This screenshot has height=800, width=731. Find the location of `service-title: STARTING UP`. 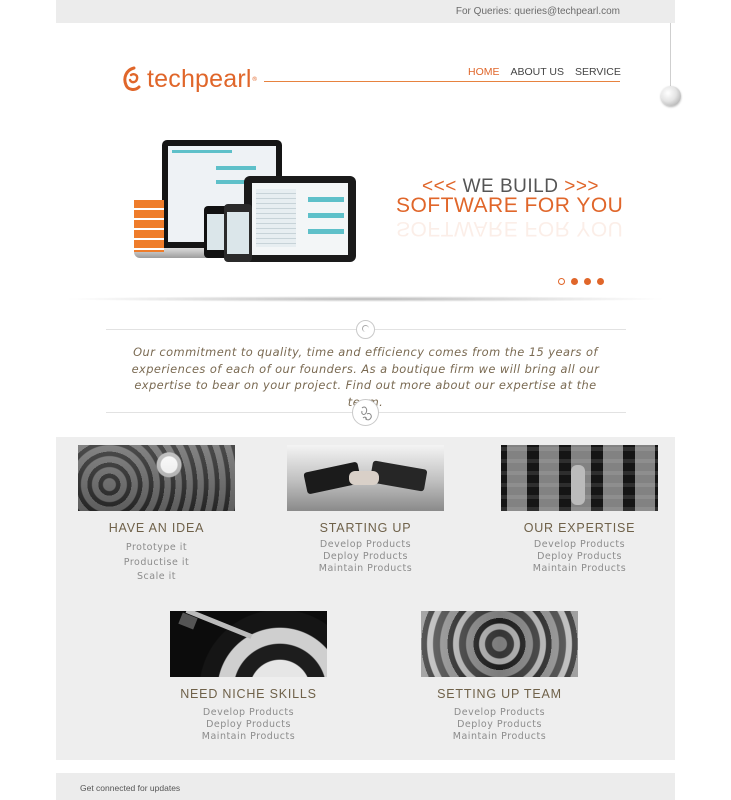

service-title: STARTING UP is located at coordinates (365, 528).